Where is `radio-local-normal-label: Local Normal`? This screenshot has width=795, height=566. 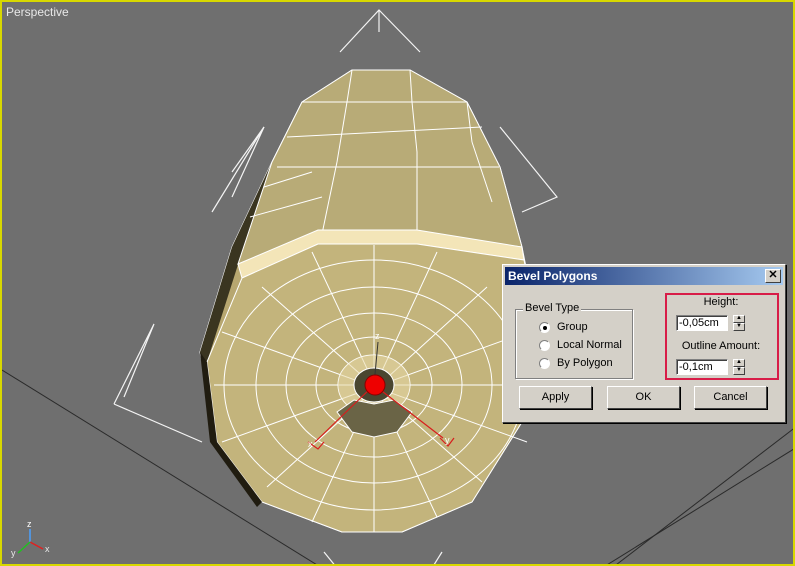 radio-local-normal-label: Local Normal is located at coordinates (589, 345).